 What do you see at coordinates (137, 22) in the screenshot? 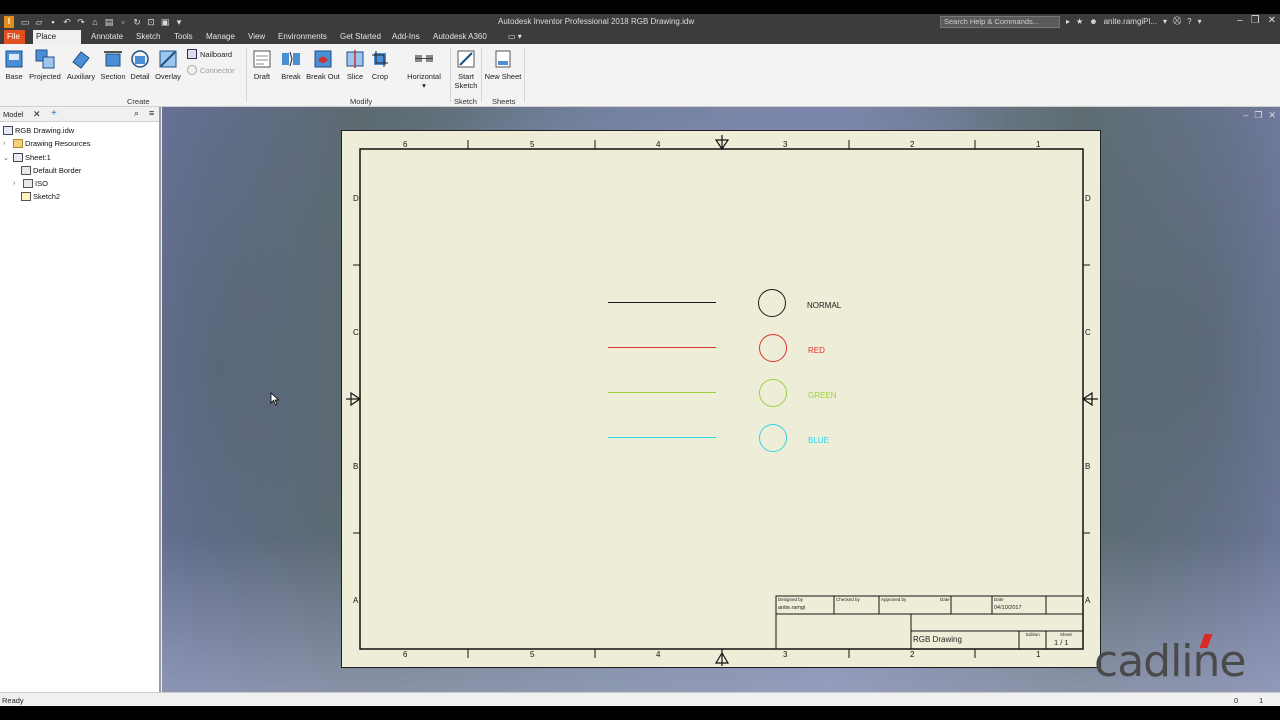
I see `update-icon: ↻` at bounding box center [137, 22].